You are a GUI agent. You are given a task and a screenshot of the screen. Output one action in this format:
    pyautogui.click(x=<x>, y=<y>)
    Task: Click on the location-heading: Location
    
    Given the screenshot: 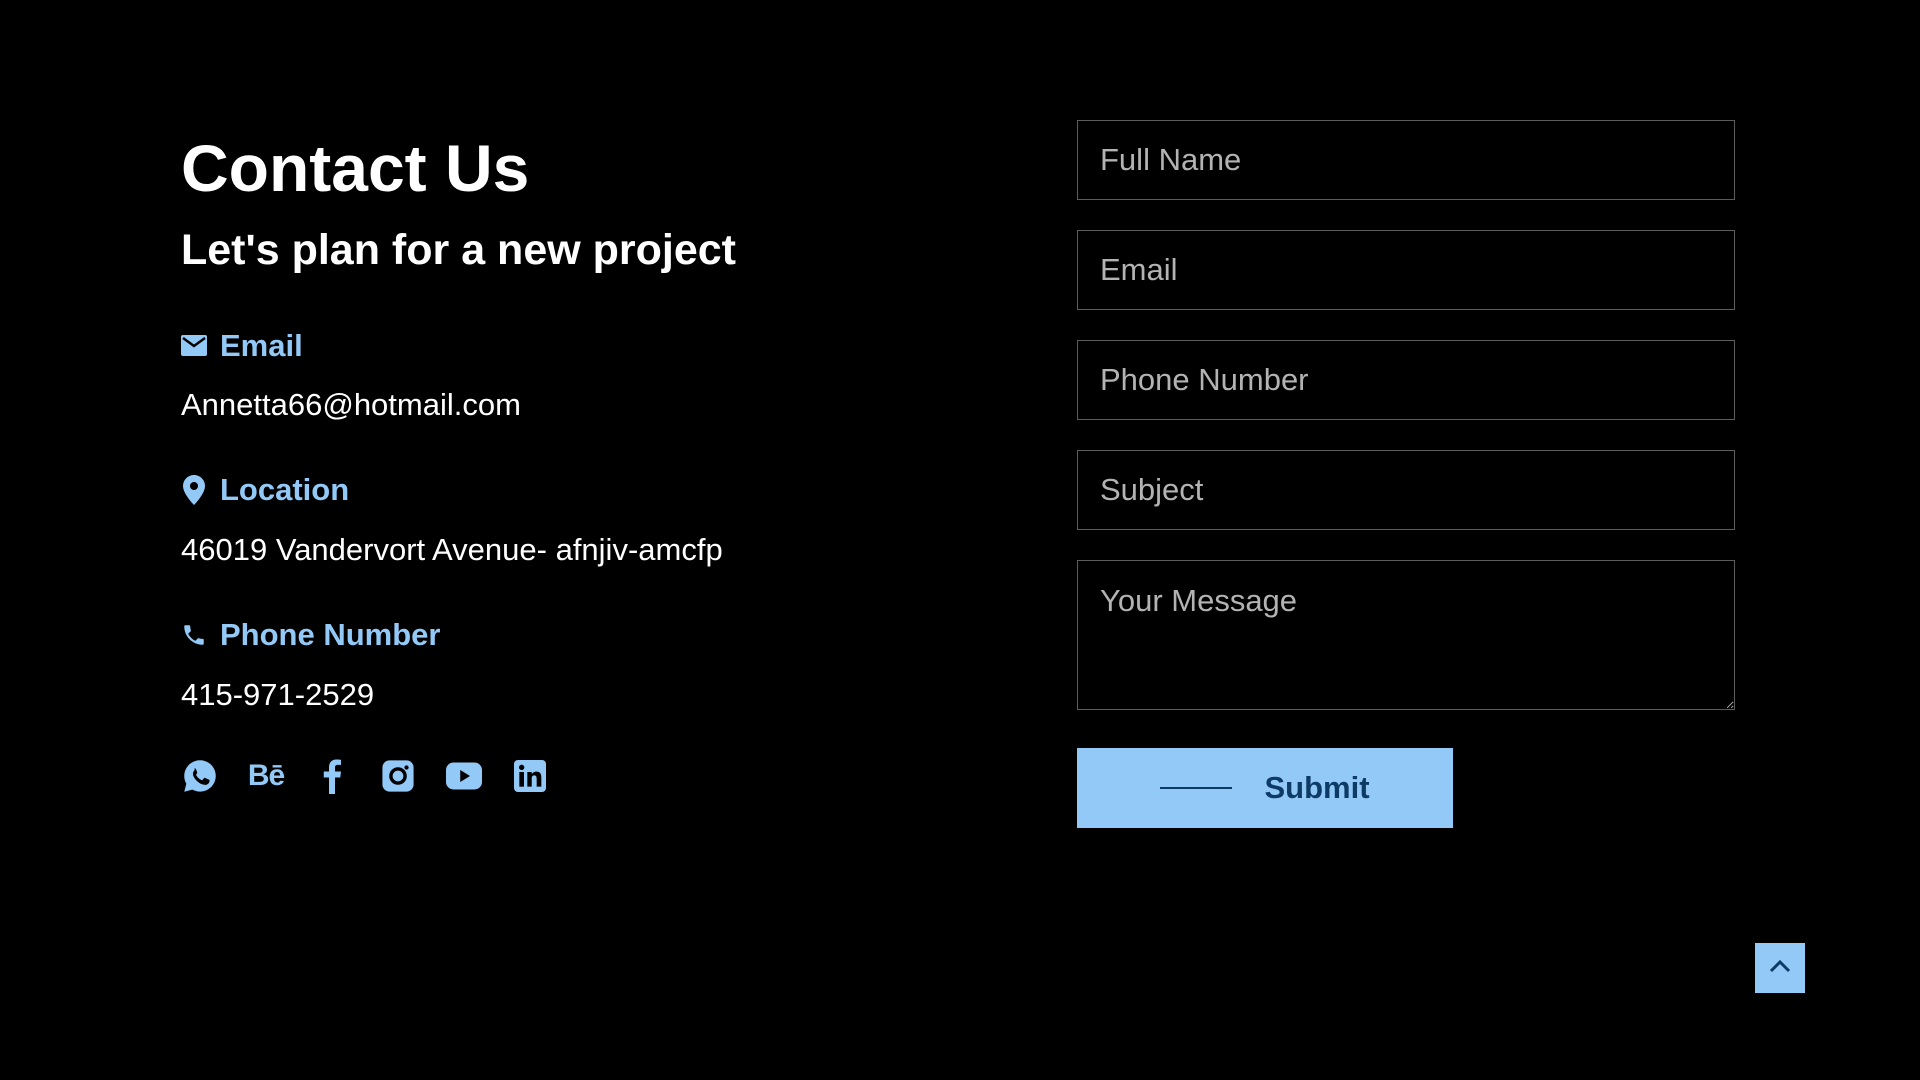 What is the action you would take?
    pyautogui.click(x=265, y=490)
    